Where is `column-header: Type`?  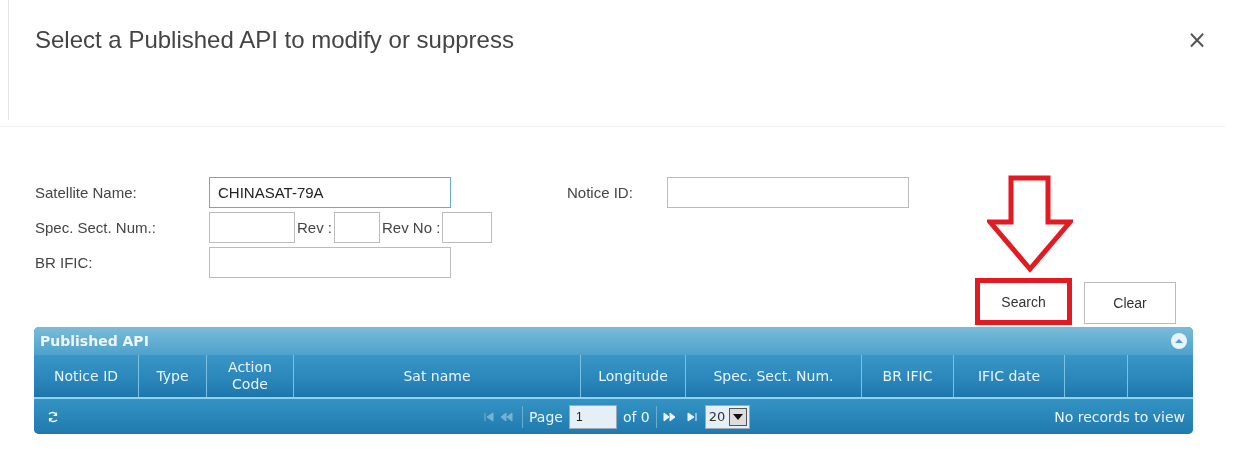 column-header: Type is located at coordinates (173, 376).